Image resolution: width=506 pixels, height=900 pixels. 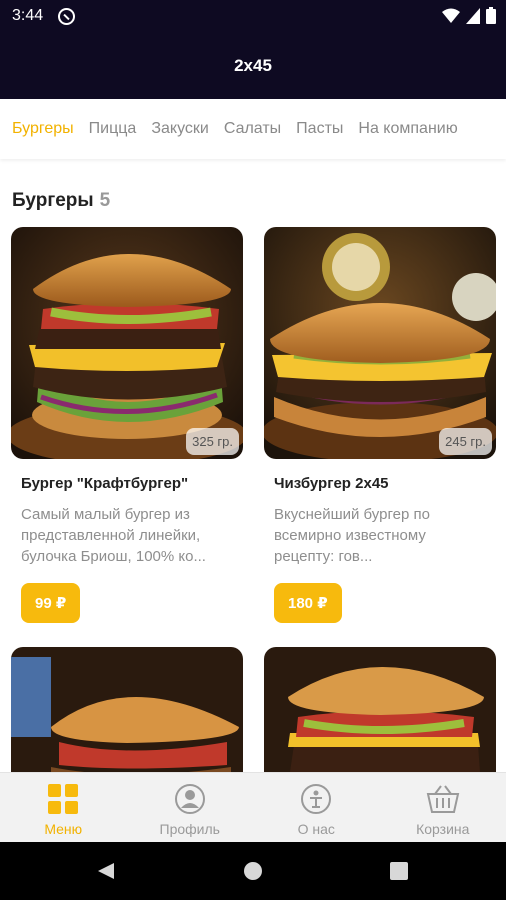 I want to click on product-photo: 245 гр., so click(x=380, y=343).